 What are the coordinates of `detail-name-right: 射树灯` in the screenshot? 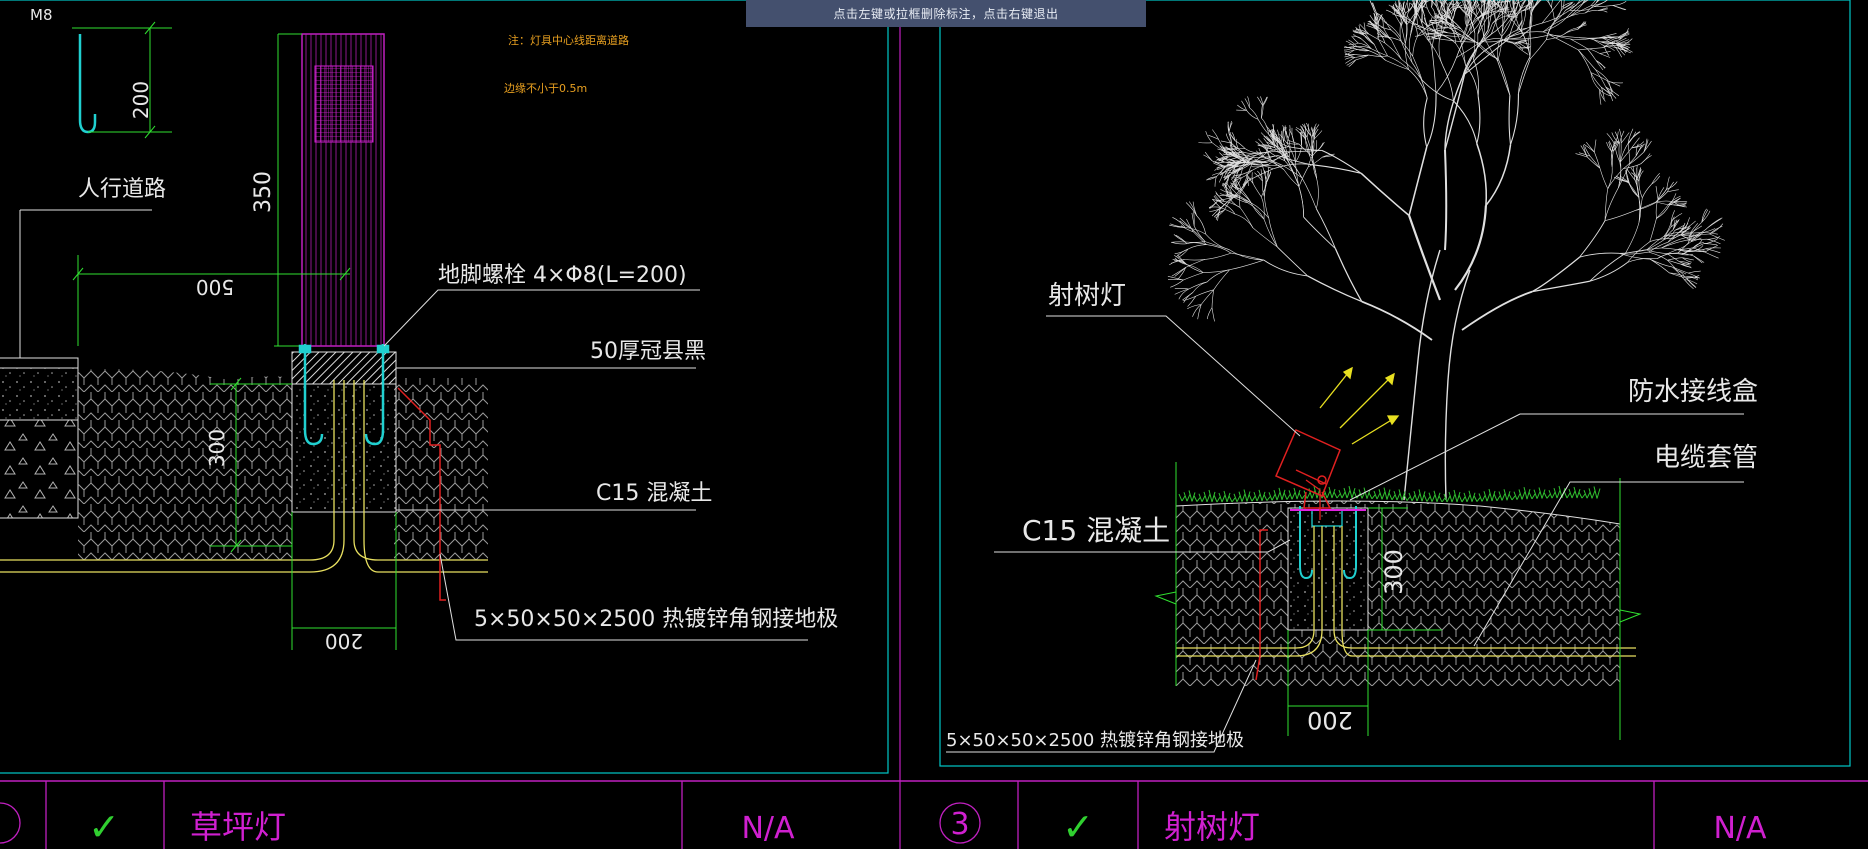 It's located at (1212, 827).